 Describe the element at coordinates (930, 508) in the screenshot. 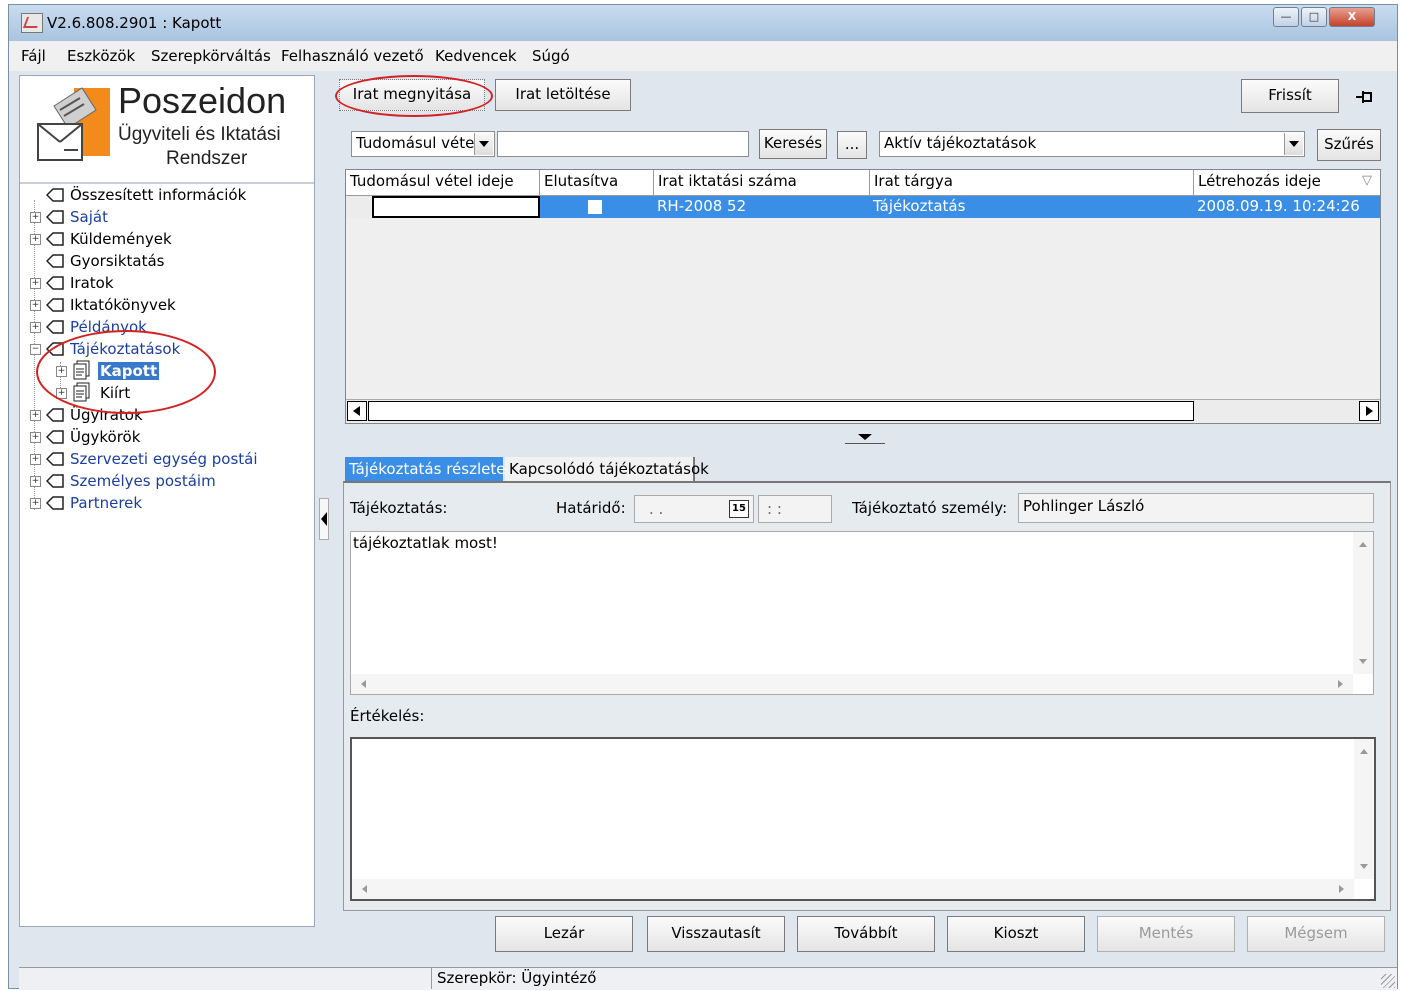

I see `informer-person-label: Tájékoztató személy:` at that location.